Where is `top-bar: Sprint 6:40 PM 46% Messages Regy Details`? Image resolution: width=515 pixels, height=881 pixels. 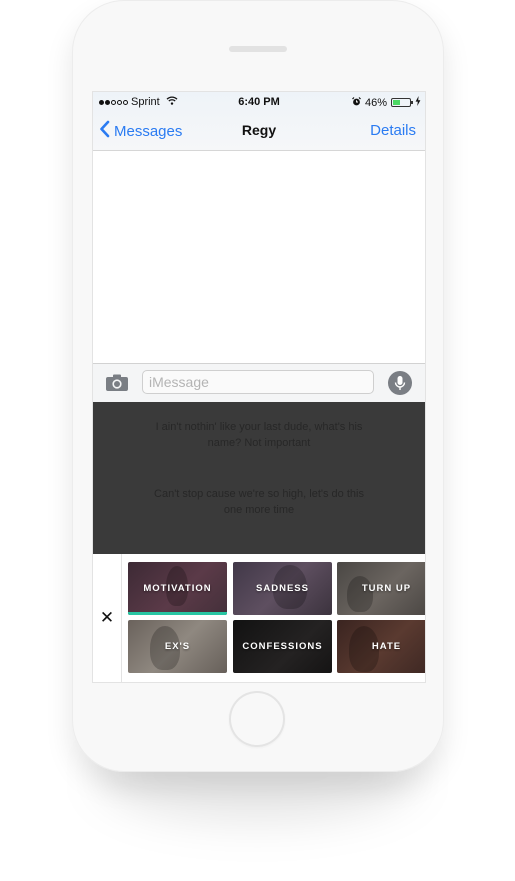
top-bar: Sprint 6:40 PM 46% Messages Regy Details is located at coordinates (259, 121).